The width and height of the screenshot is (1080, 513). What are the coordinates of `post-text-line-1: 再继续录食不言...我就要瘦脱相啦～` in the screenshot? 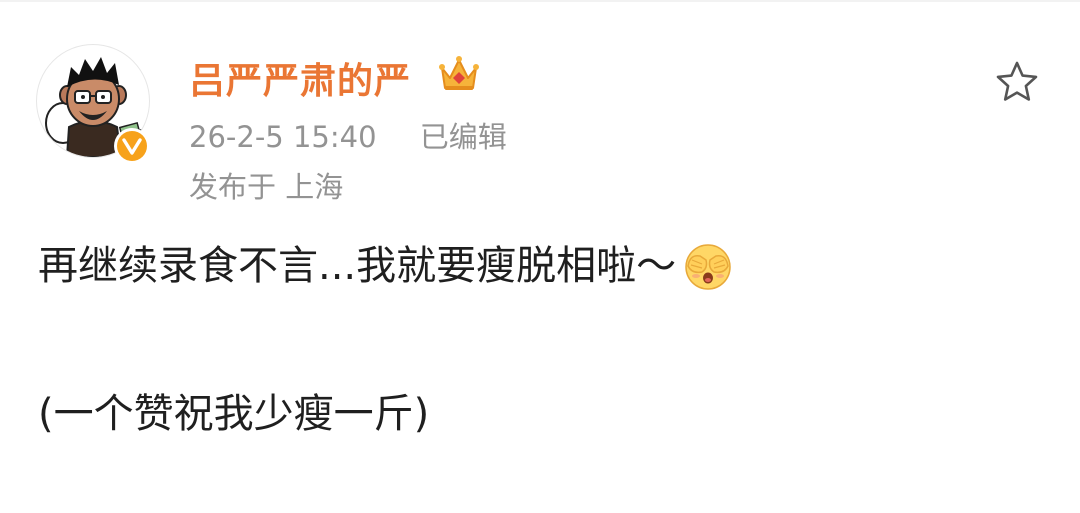 It's located at (538, 266).